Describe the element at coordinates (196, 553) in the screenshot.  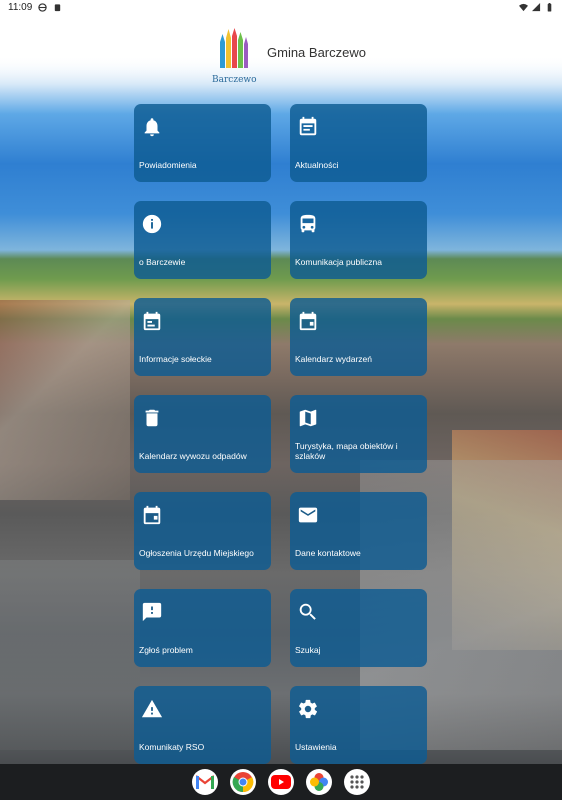
I see `tile-label: Ogłoszenia Urzędu Miejskiego` at that location.